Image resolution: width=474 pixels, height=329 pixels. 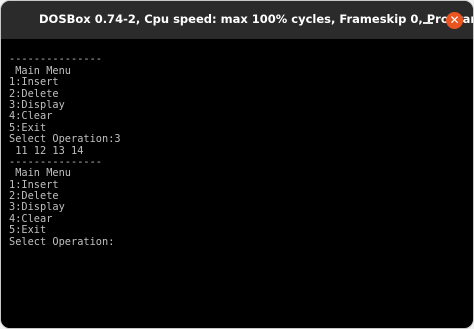 I want to click on minimize-button, so click(x=428, y=20).